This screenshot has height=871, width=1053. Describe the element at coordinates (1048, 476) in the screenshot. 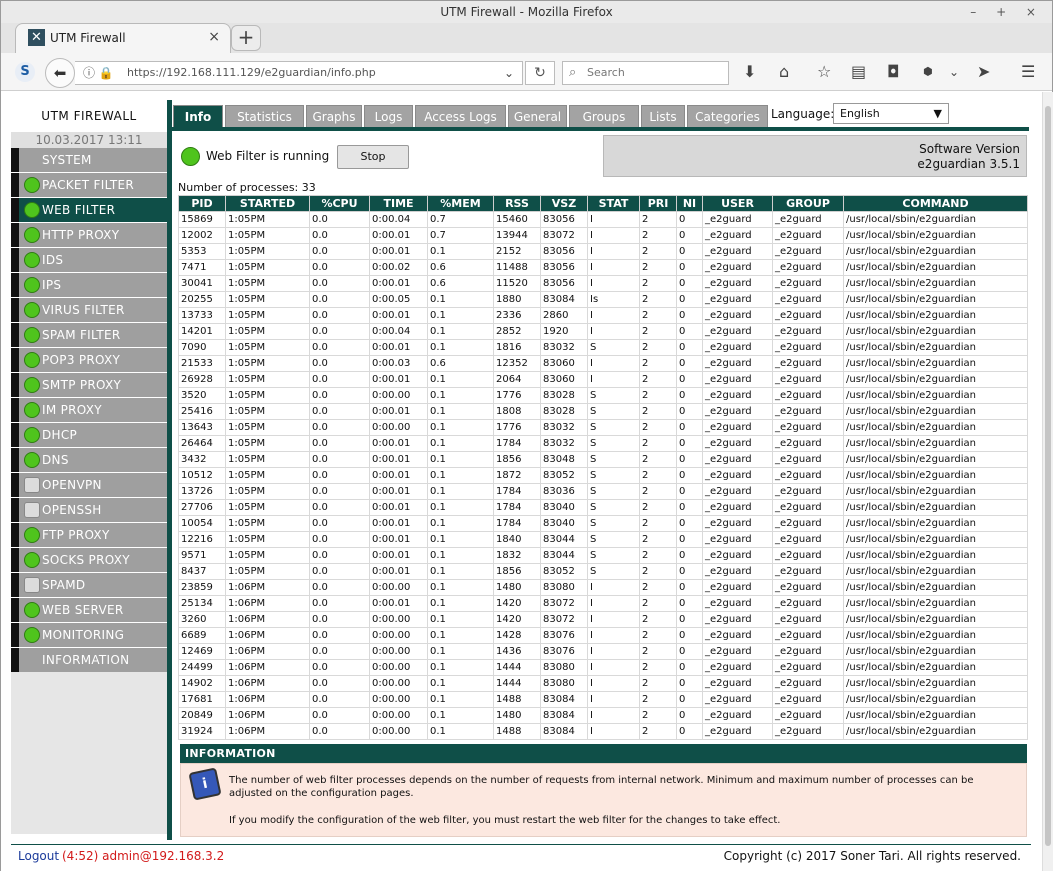

I see `scrollbar-thumb` at that location.